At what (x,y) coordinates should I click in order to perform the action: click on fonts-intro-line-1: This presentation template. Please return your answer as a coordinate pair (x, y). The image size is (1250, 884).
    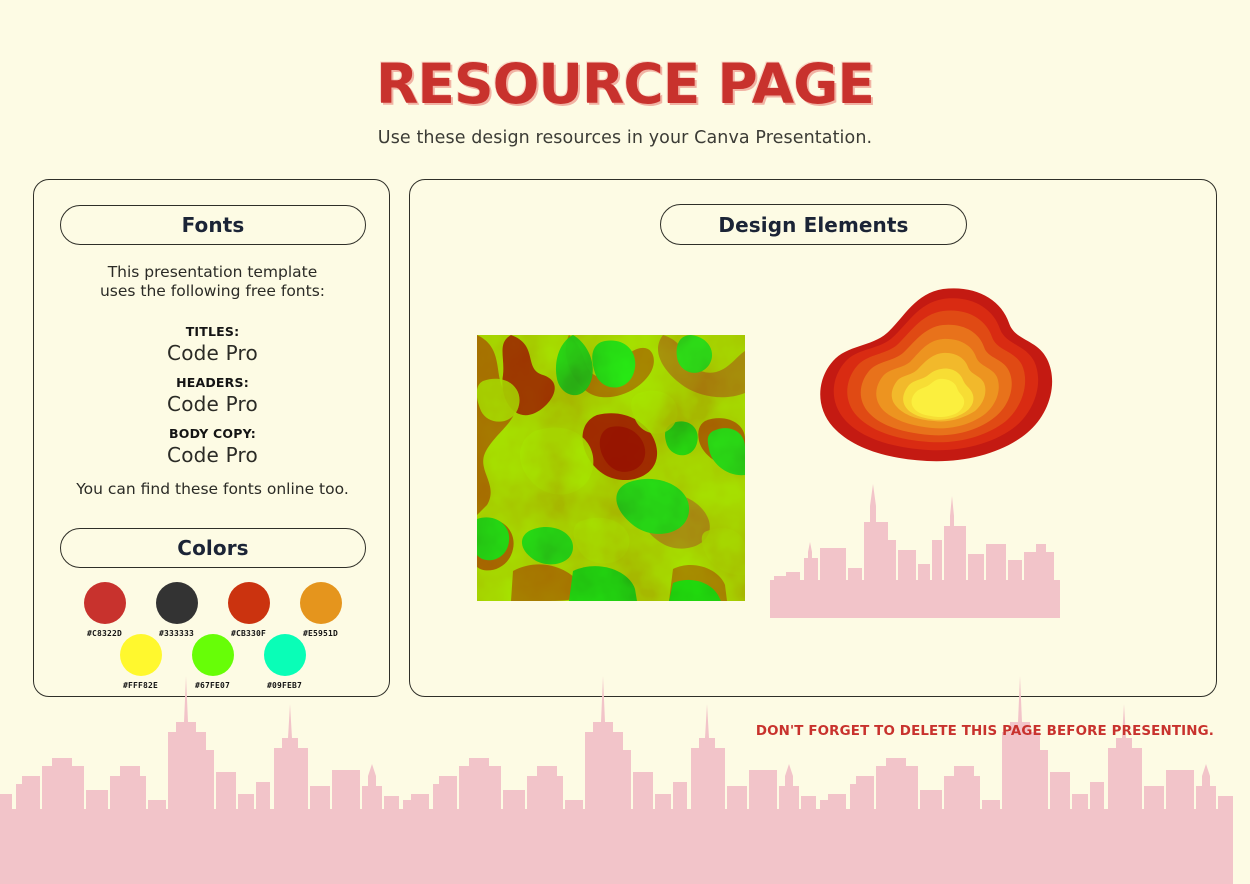
    Looking at the image, I should click on (212, 272).